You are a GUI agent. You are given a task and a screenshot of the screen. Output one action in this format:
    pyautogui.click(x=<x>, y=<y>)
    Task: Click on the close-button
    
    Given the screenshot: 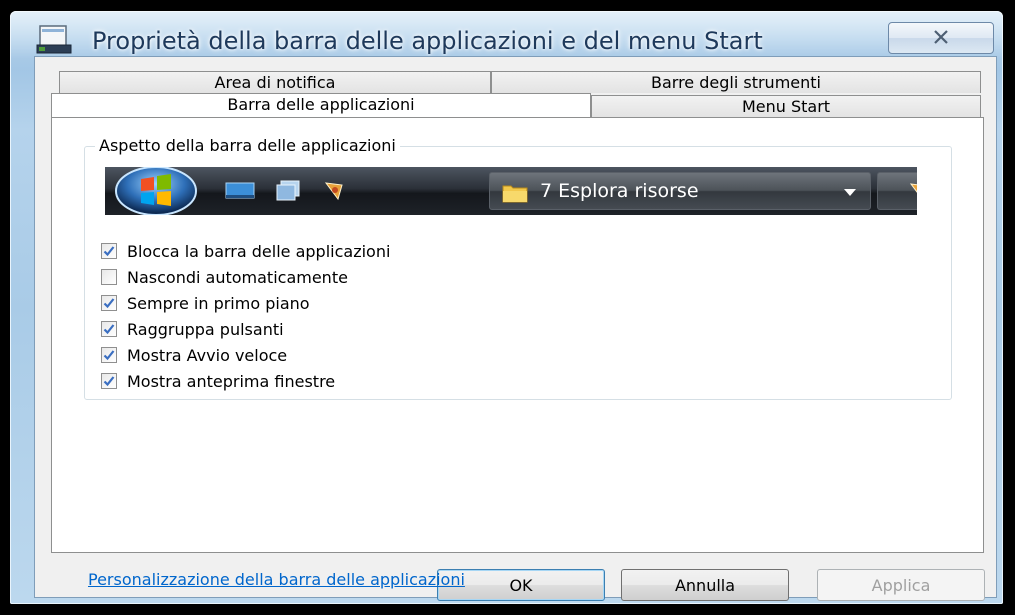 What is the action you would take?
    pyautogui.click(x=941, y=38)
    